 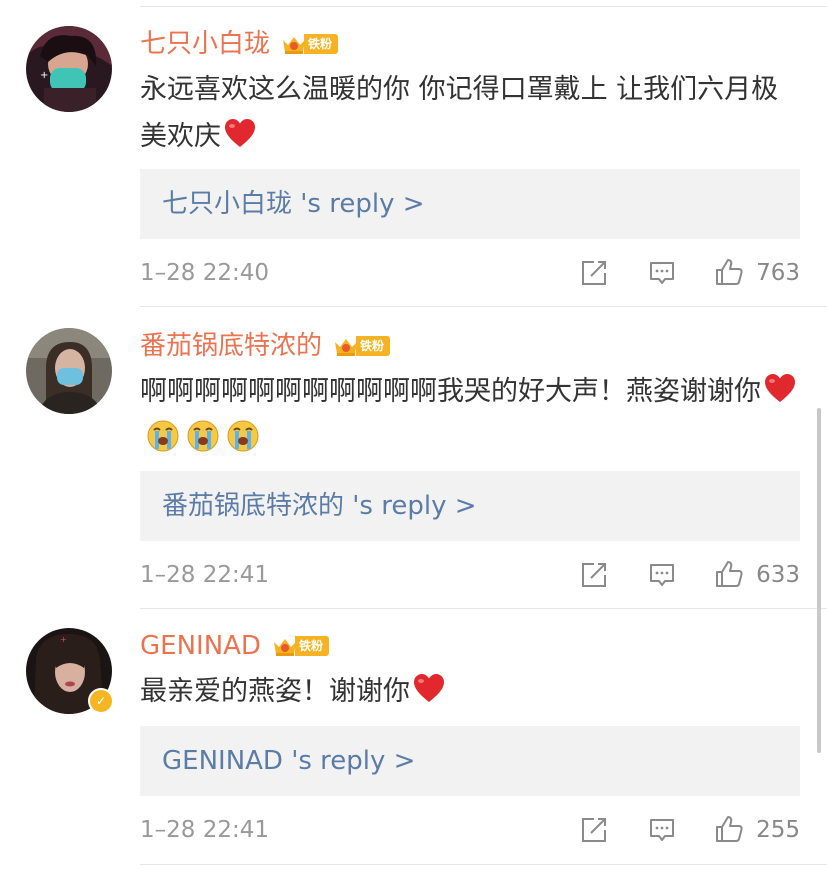 What do you see at coordinates (69, 371) in the screenshot?
I see `avatar` at bounding box center [69, 371].